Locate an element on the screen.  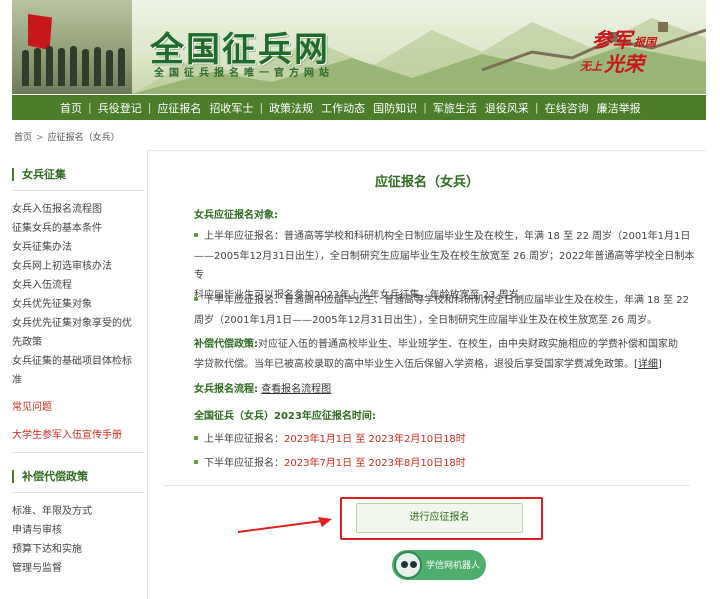
banner-slogan-line2: 无上 光荣 is located at coordinates (612, 64).